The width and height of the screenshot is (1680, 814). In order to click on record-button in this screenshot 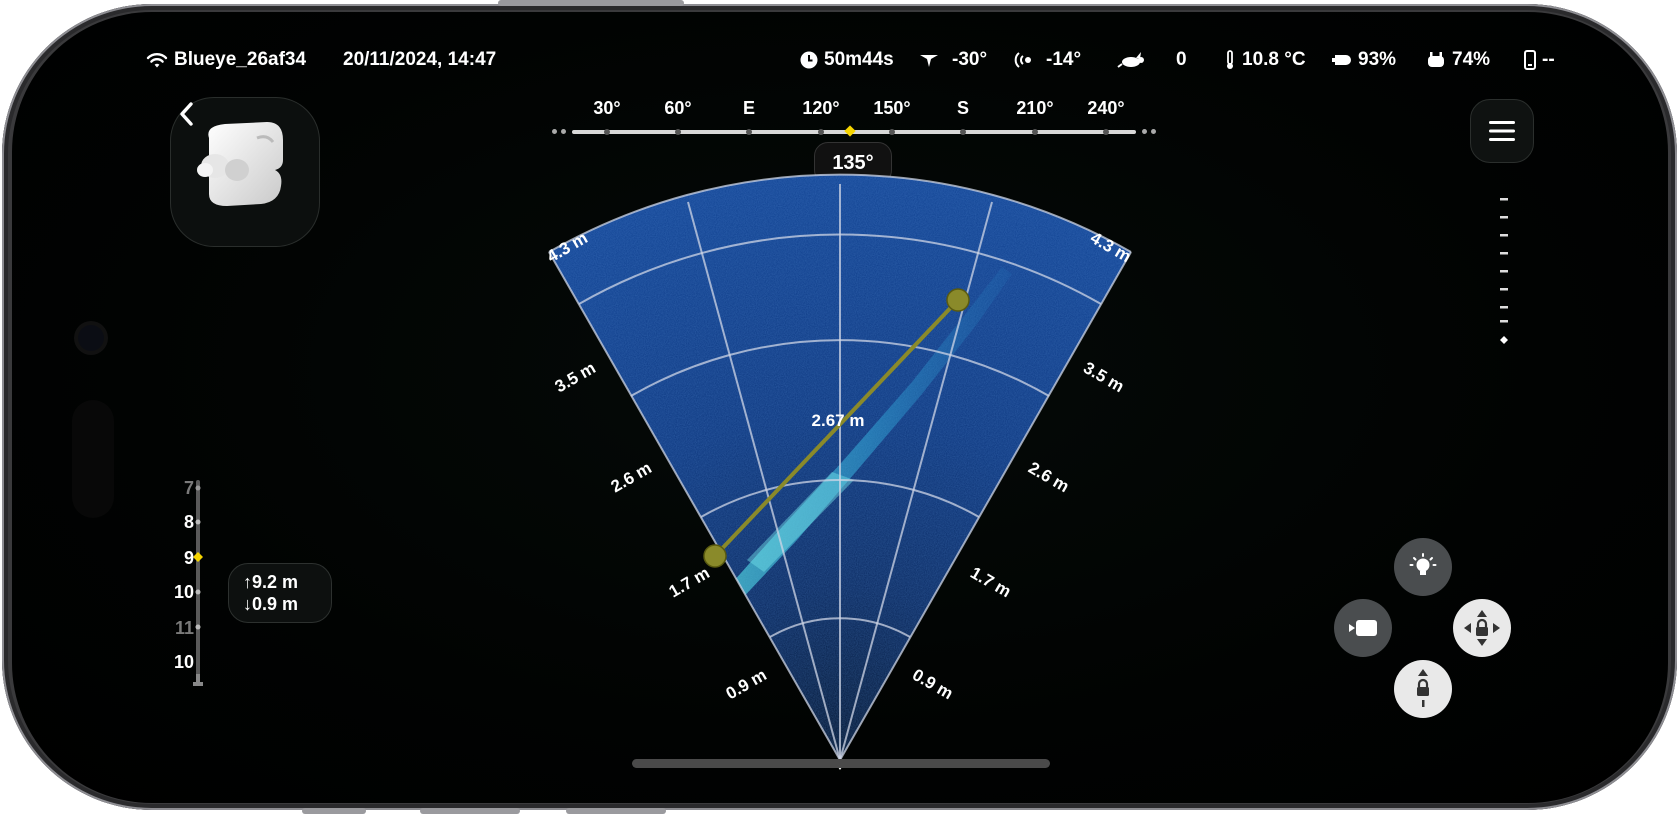, I will do `click(1363, 628)`.